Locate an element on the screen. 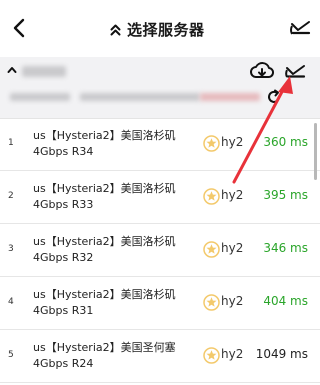 This screenshot has height=385, width=320. blurred-group-info is located at coordinates (40, 97).